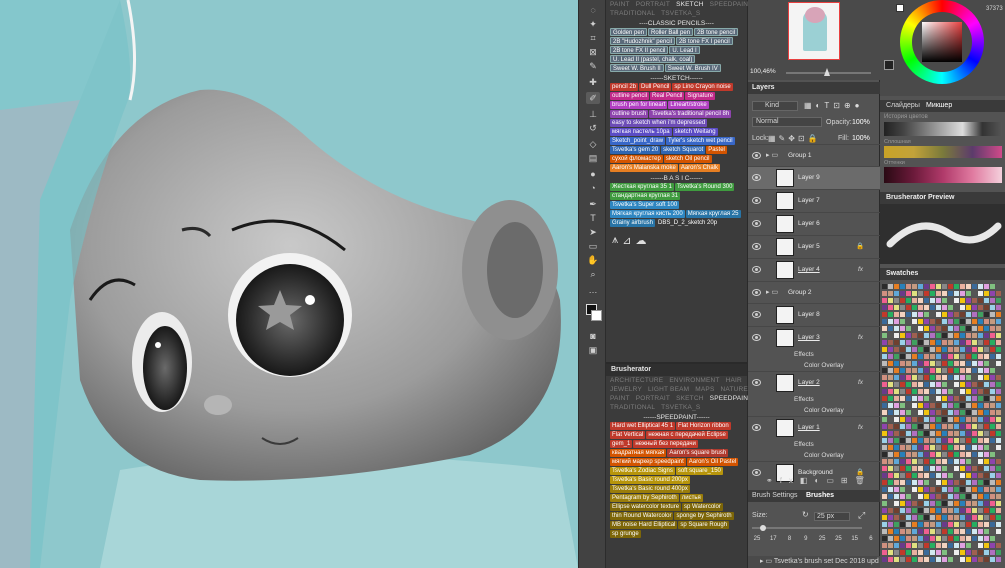  Describe the element at coordinates (593, 246) in the screenshot. I see `rectangle-tool-icon: ▭` at that location.